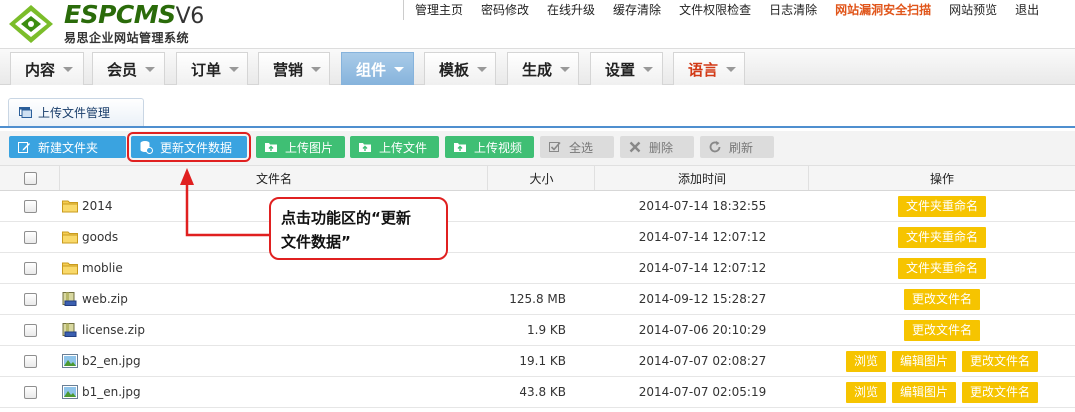  I want to click on menu-label: 模板, so click(454, 69).